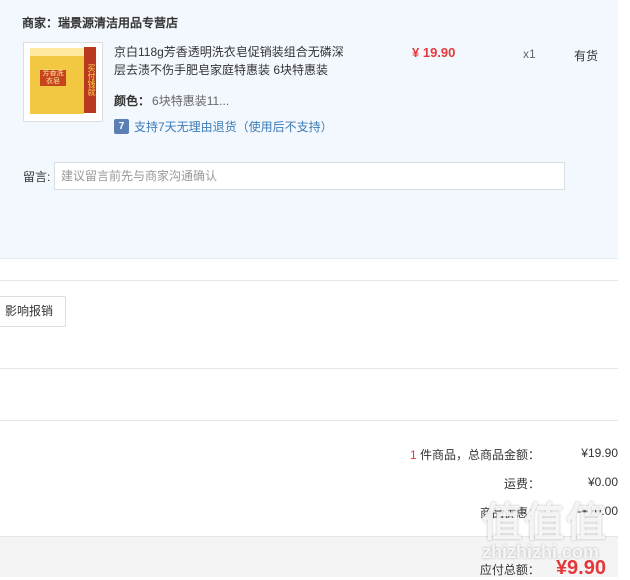 Image resolution: width=630 pixels, height=580 pixels. I want to click on discount-label: 商品优惠：, so click(509, 513).